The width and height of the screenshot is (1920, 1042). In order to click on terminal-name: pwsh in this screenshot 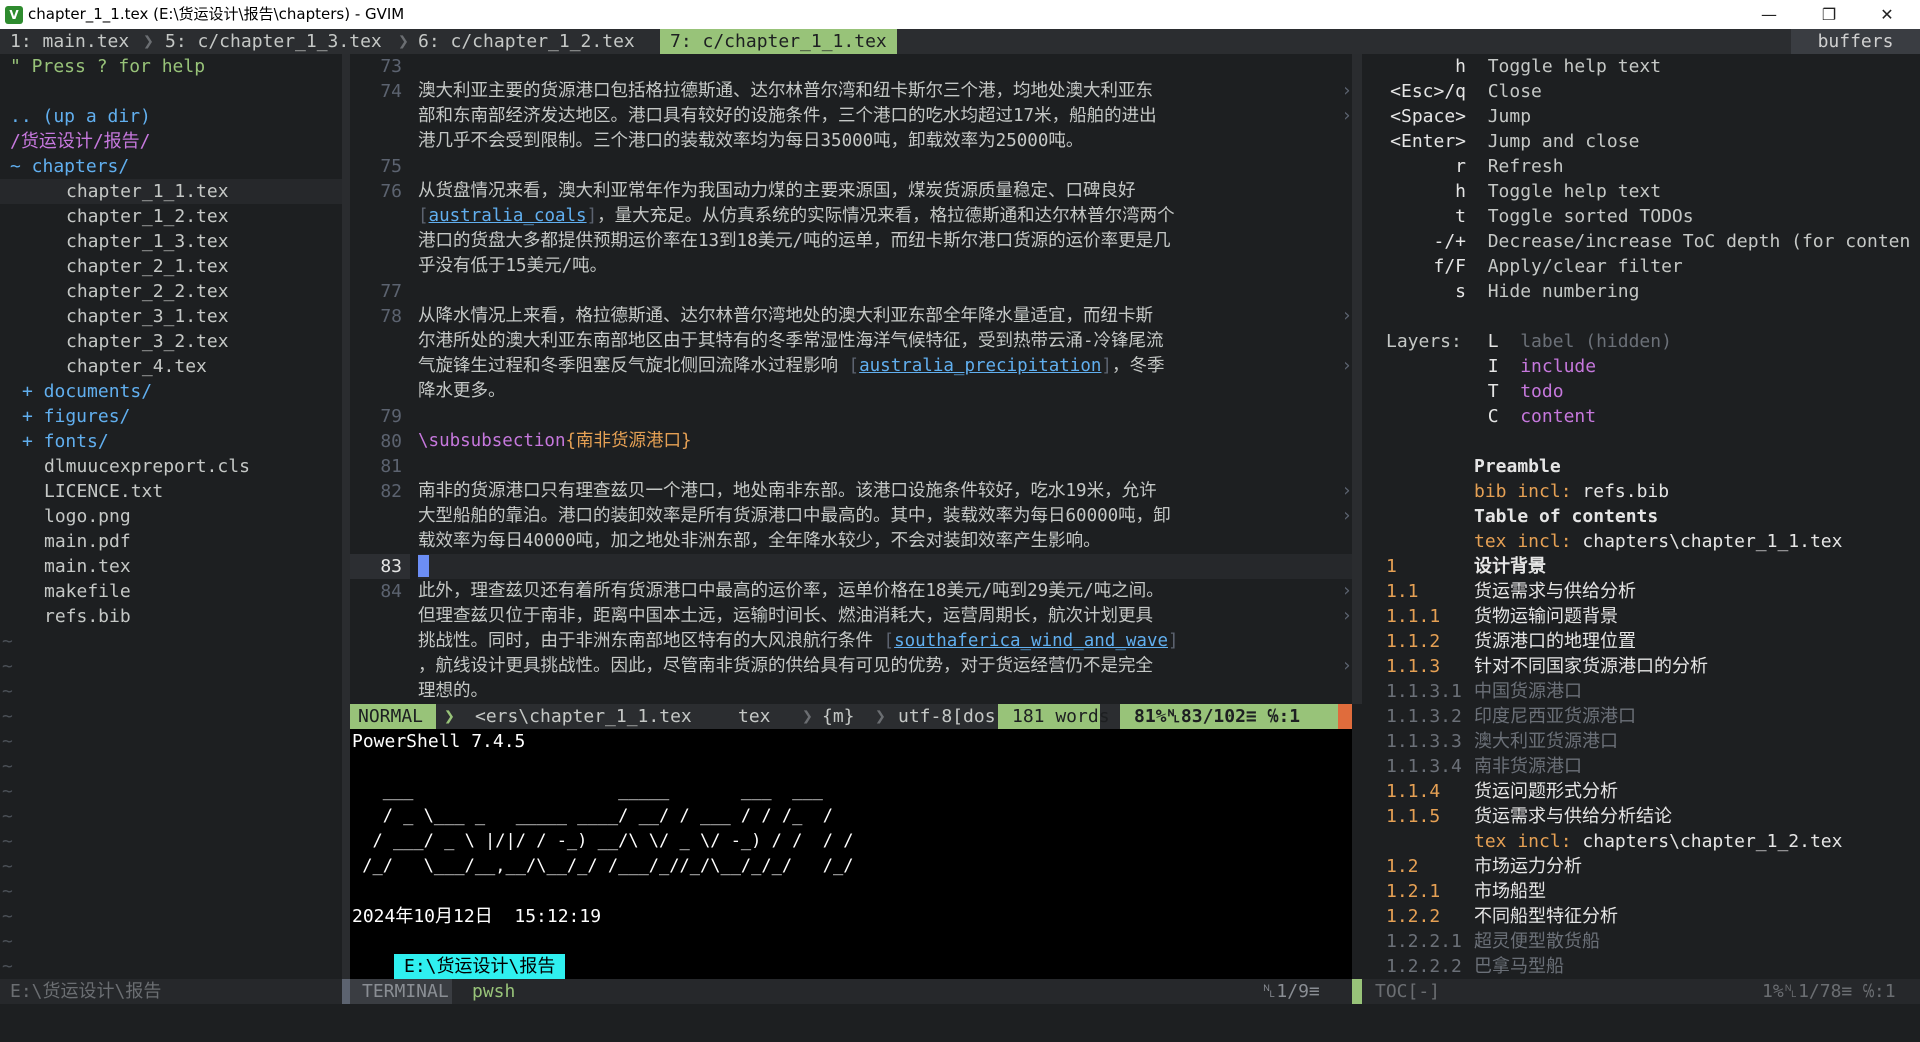, I will do `click(494, 991)`.